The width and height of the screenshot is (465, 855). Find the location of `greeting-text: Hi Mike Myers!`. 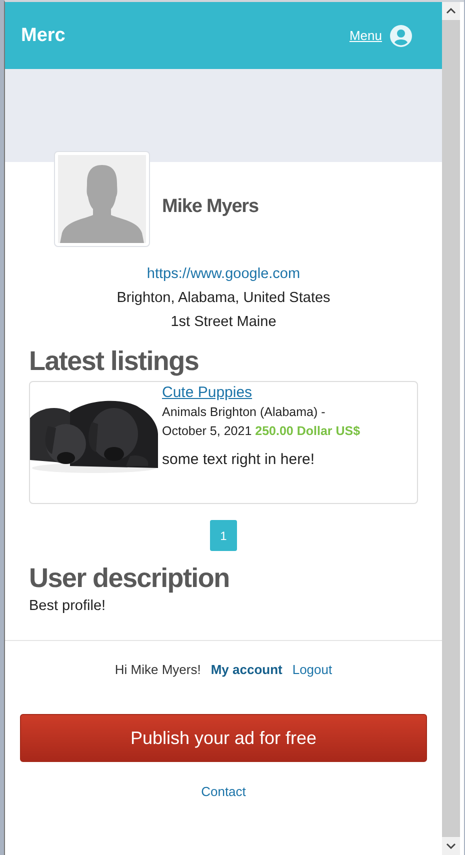

greeting-text: Hi Mike Myers! is located at coordinates (157, 669).